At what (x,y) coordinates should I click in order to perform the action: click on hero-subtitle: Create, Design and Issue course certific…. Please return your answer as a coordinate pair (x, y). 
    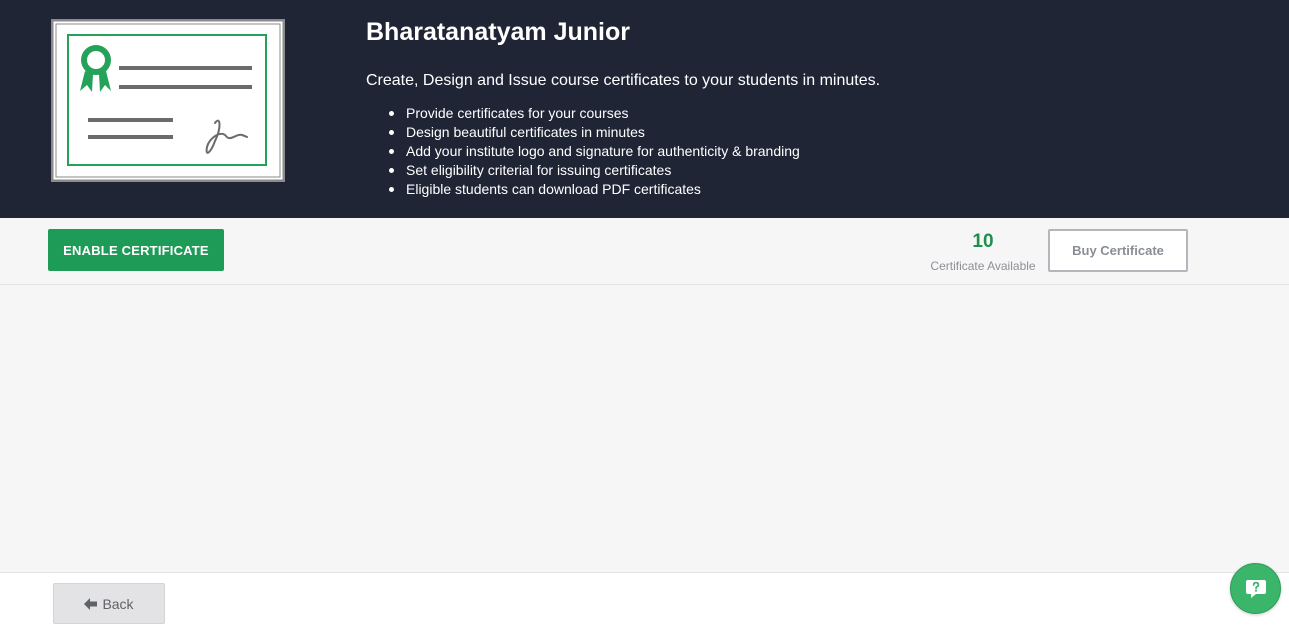
    Looking at the image, I should click on (623, 80).